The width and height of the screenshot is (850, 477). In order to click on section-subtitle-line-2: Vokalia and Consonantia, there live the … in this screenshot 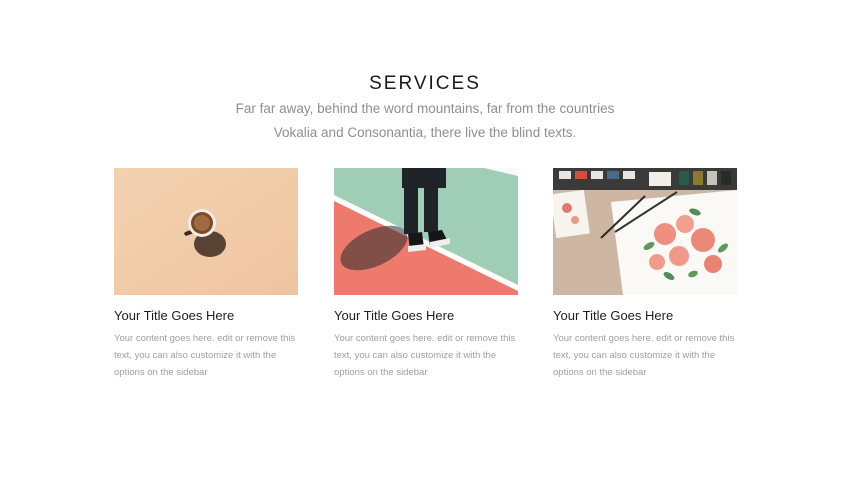, I will do `click(425, 132)`.